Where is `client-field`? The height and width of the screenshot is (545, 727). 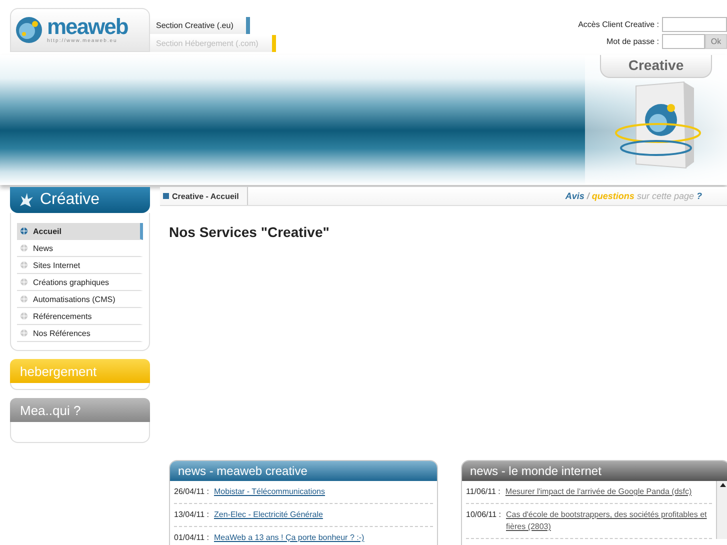 client-field is located at coordinates (694, 24).